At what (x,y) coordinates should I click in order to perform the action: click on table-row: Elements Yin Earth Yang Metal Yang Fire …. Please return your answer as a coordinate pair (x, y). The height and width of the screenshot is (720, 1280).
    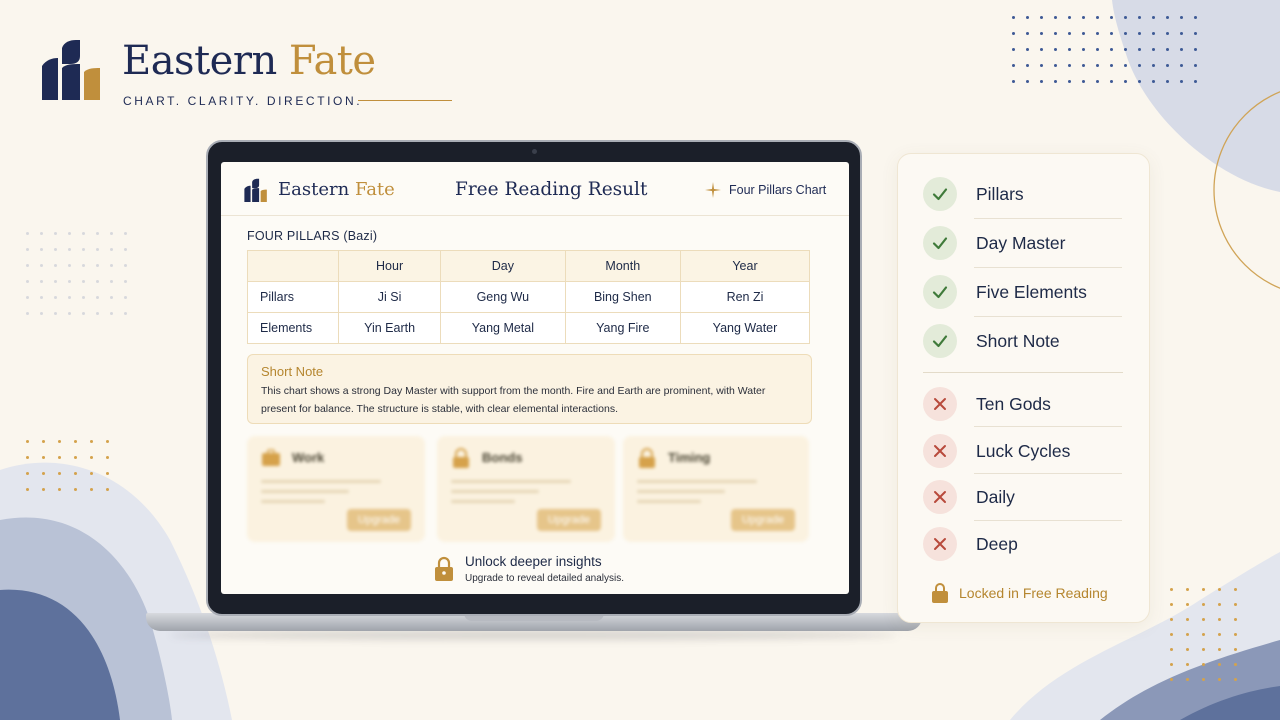
    Looking at the image, I should click on (529, 328).